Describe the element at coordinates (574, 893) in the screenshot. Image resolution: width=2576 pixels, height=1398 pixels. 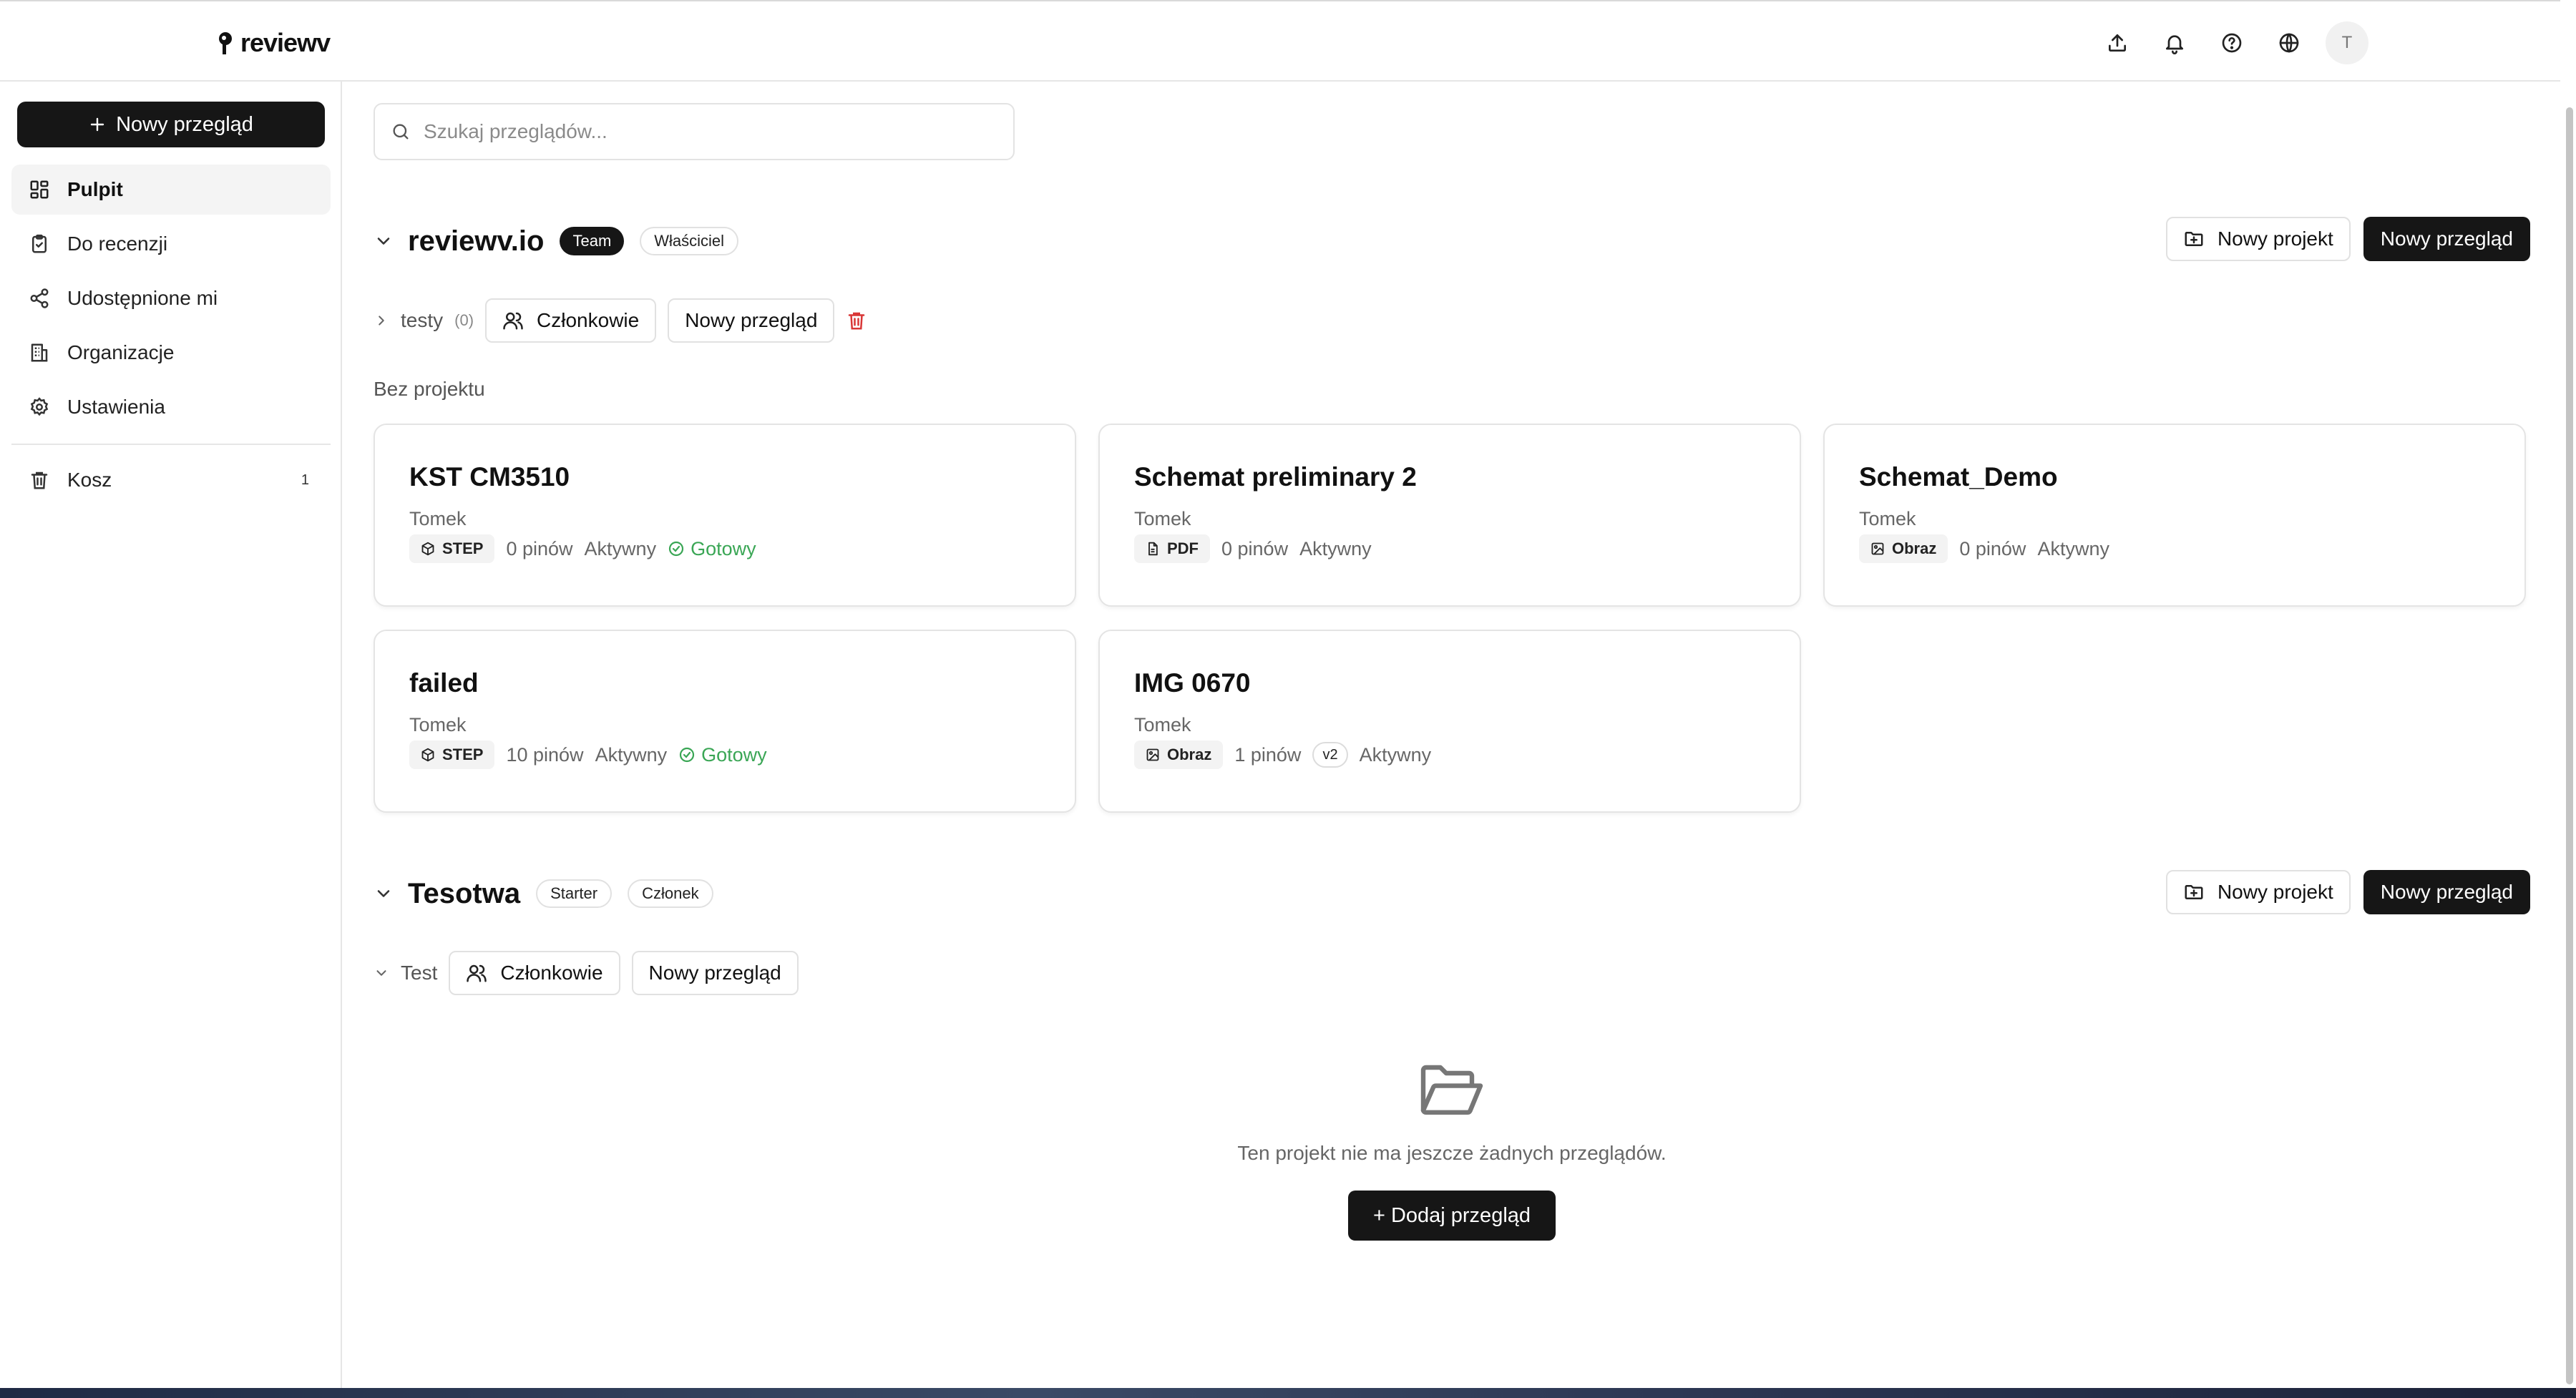
I see `plan-badge: Starter` at that location.